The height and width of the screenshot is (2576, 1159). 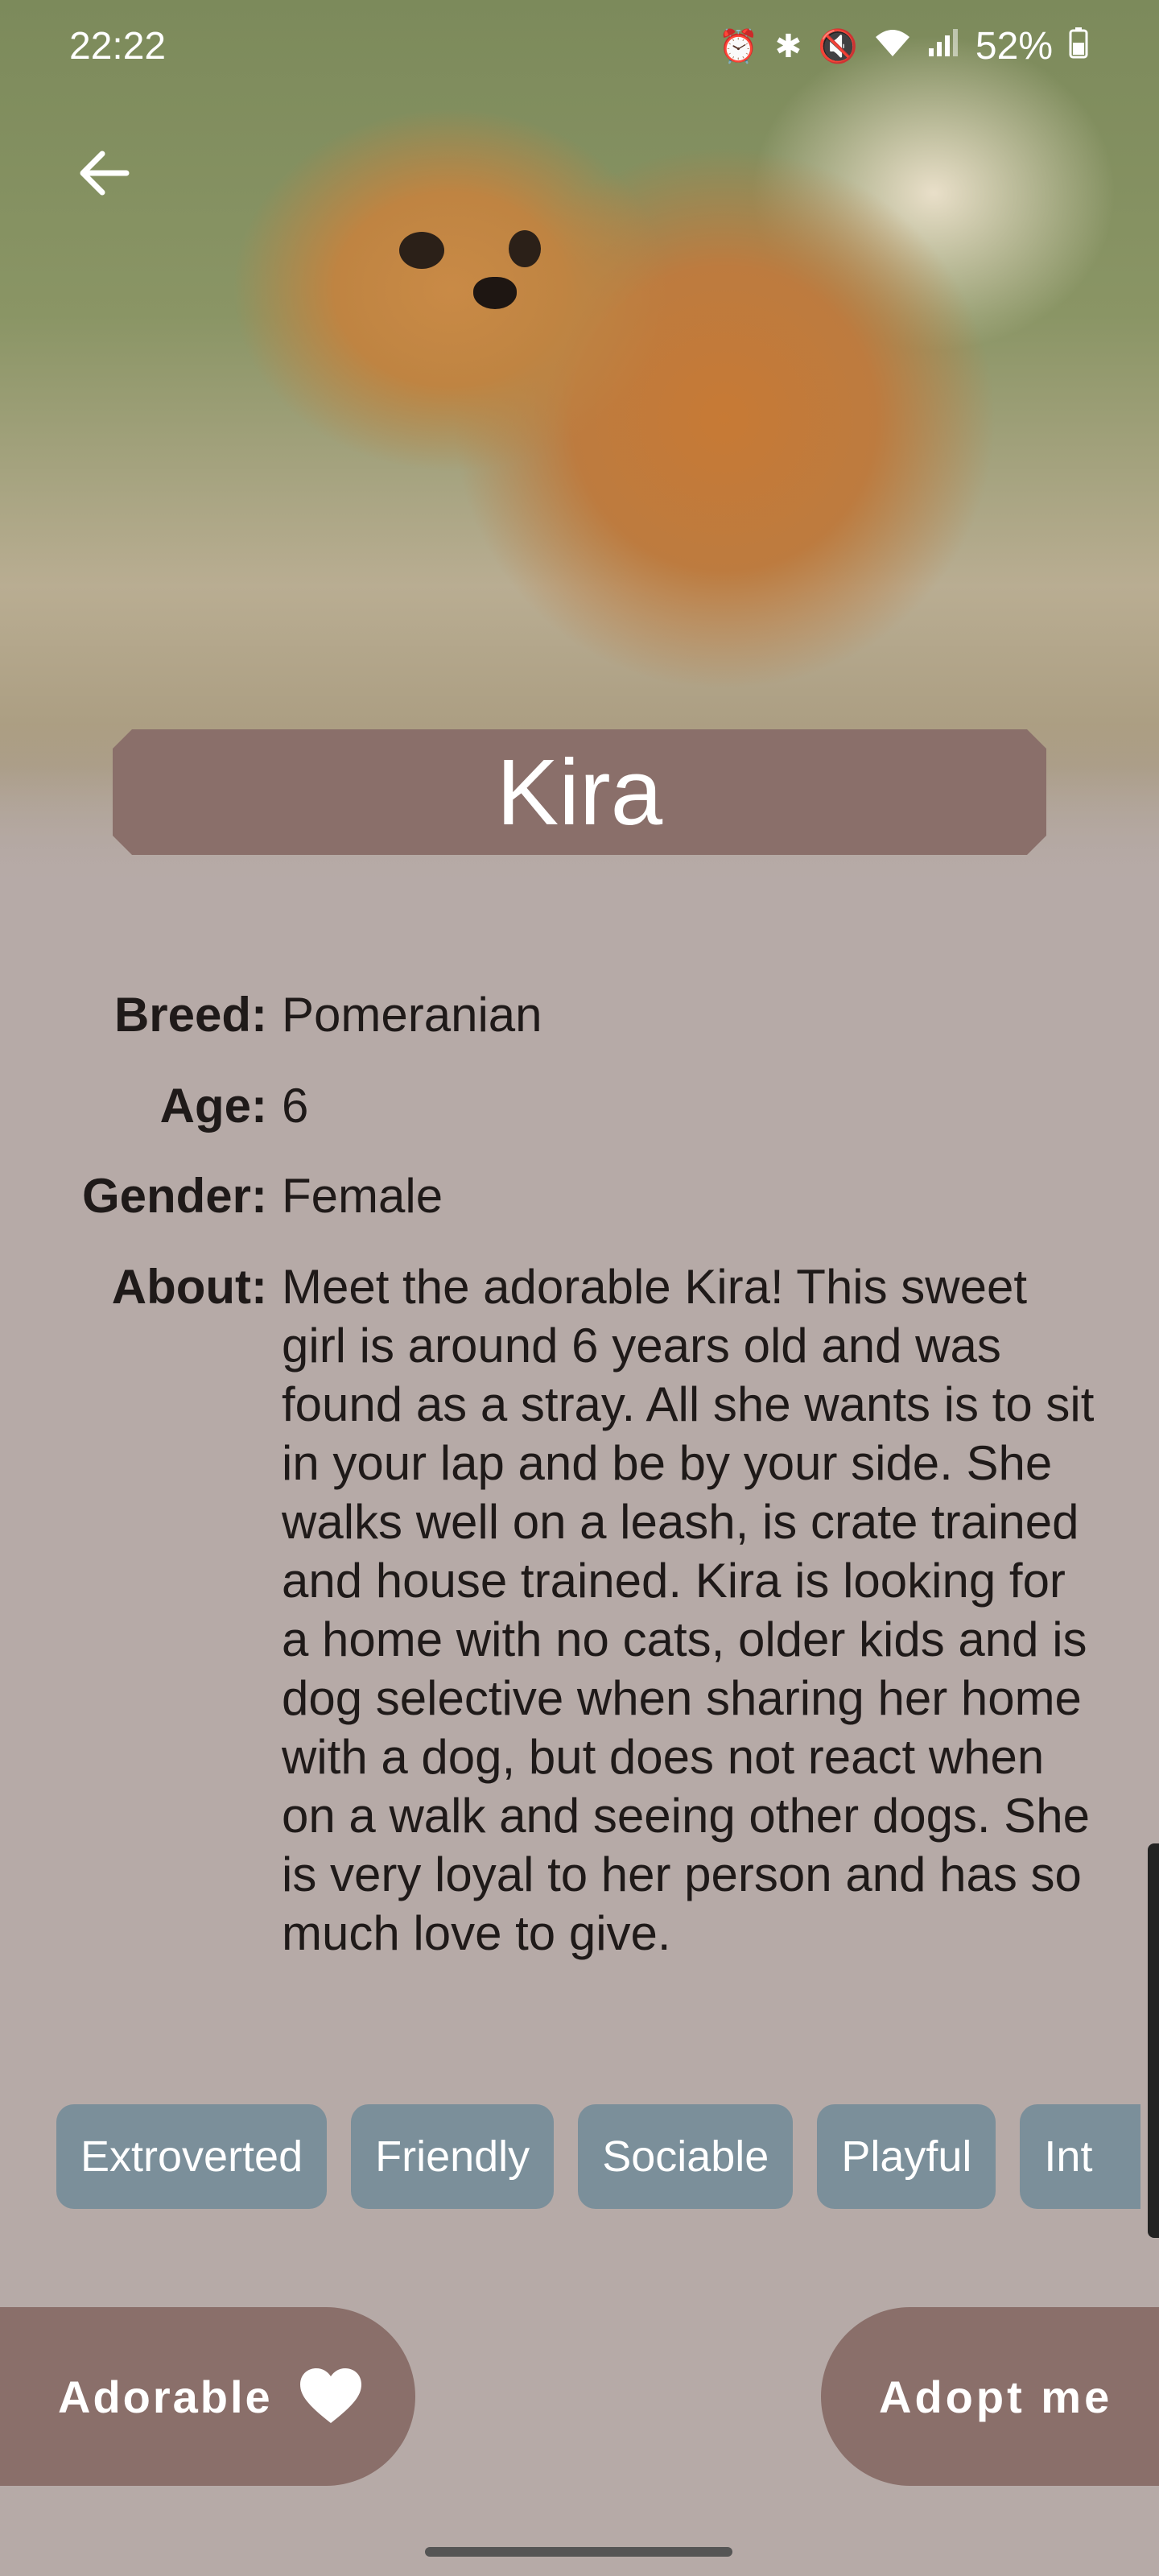 I want to click on dog-eye-right, so click(x=525, y=248).